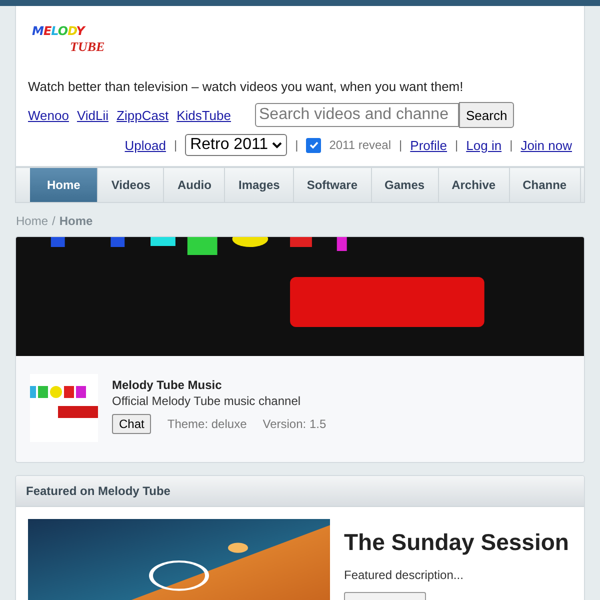 This screenshot has height=600, width=600. Describe the element at coordinates (207, 424) in the screenshot. I see `channel-theme: Theme: deluxe` at that location.